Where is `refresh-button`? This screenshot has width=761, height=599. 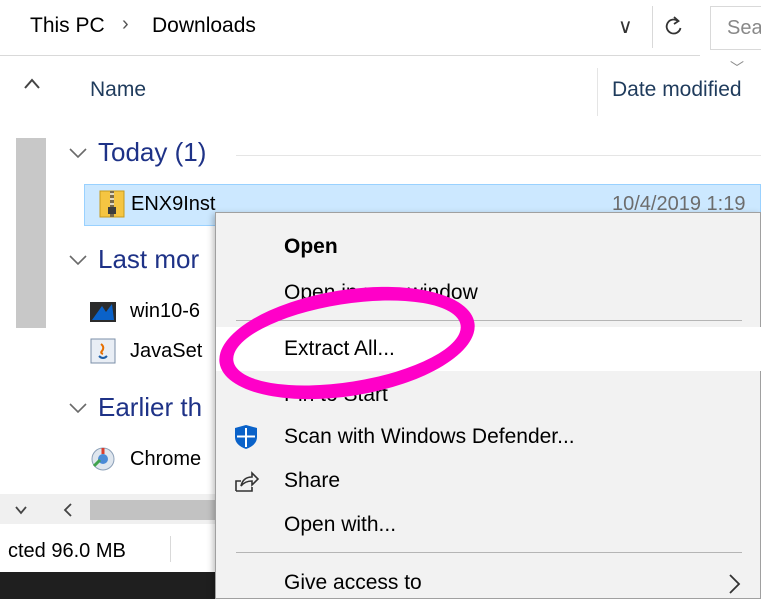 refresh-button is located at coordinates (673, 27).